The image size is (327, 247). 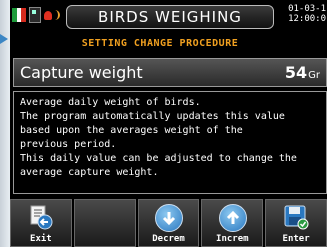 I want to click on device-icon, so click(x=35, y=15).